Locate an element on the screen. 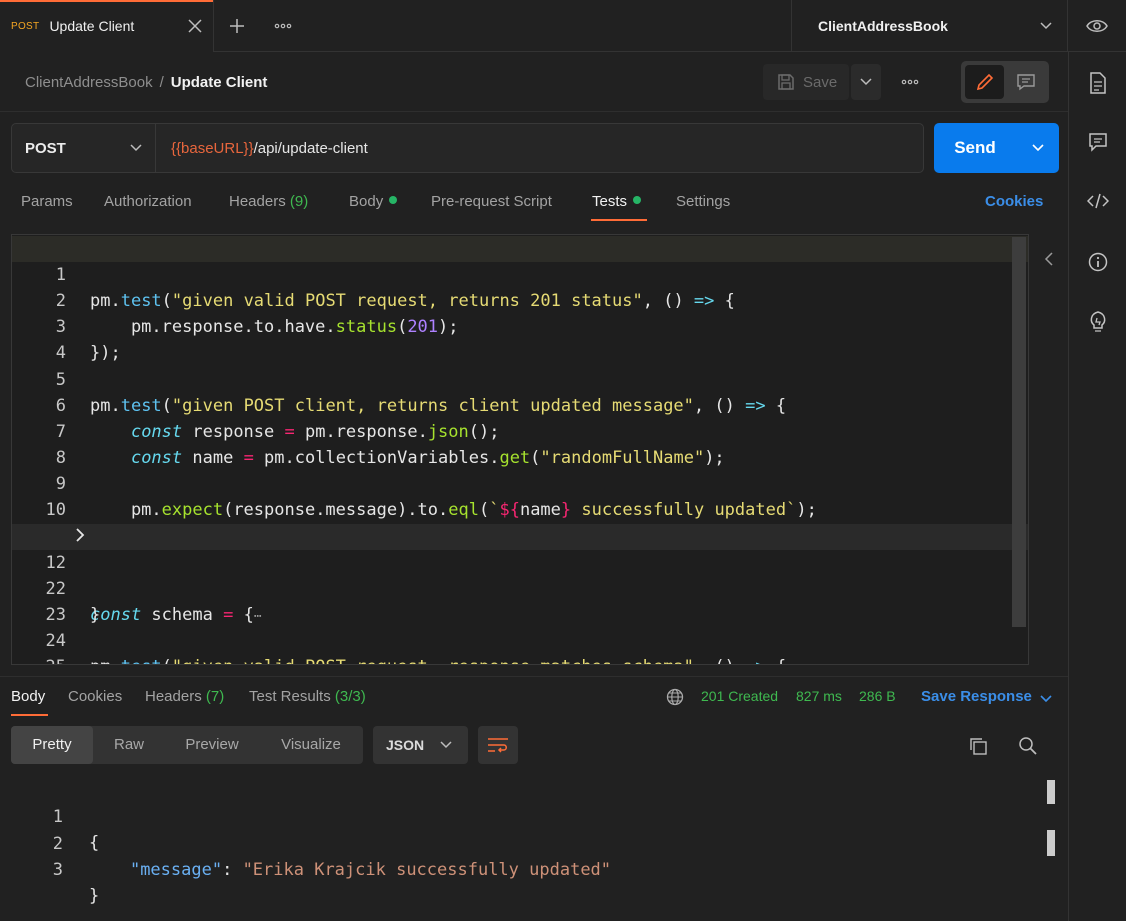  tab-bar: POST Update Client ClientAddressBook is located at coordinates (534, 26).